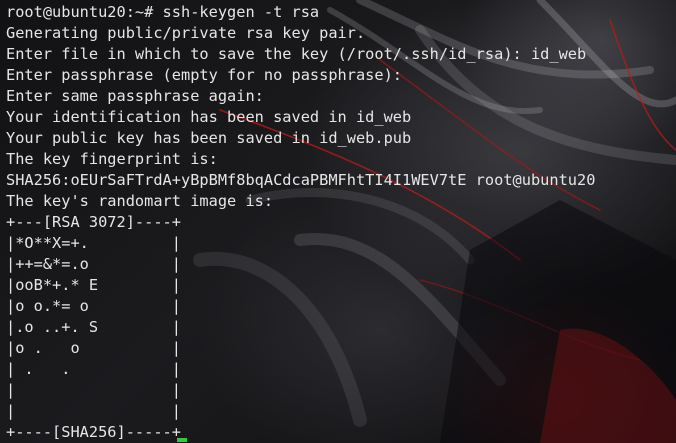 The height and width of the screenshot is (443, 676). What do you see at coordinates (140, 201) in the screenshot?
I see `output-line: The key's randomart image is:` at bounding box center [140, 201].